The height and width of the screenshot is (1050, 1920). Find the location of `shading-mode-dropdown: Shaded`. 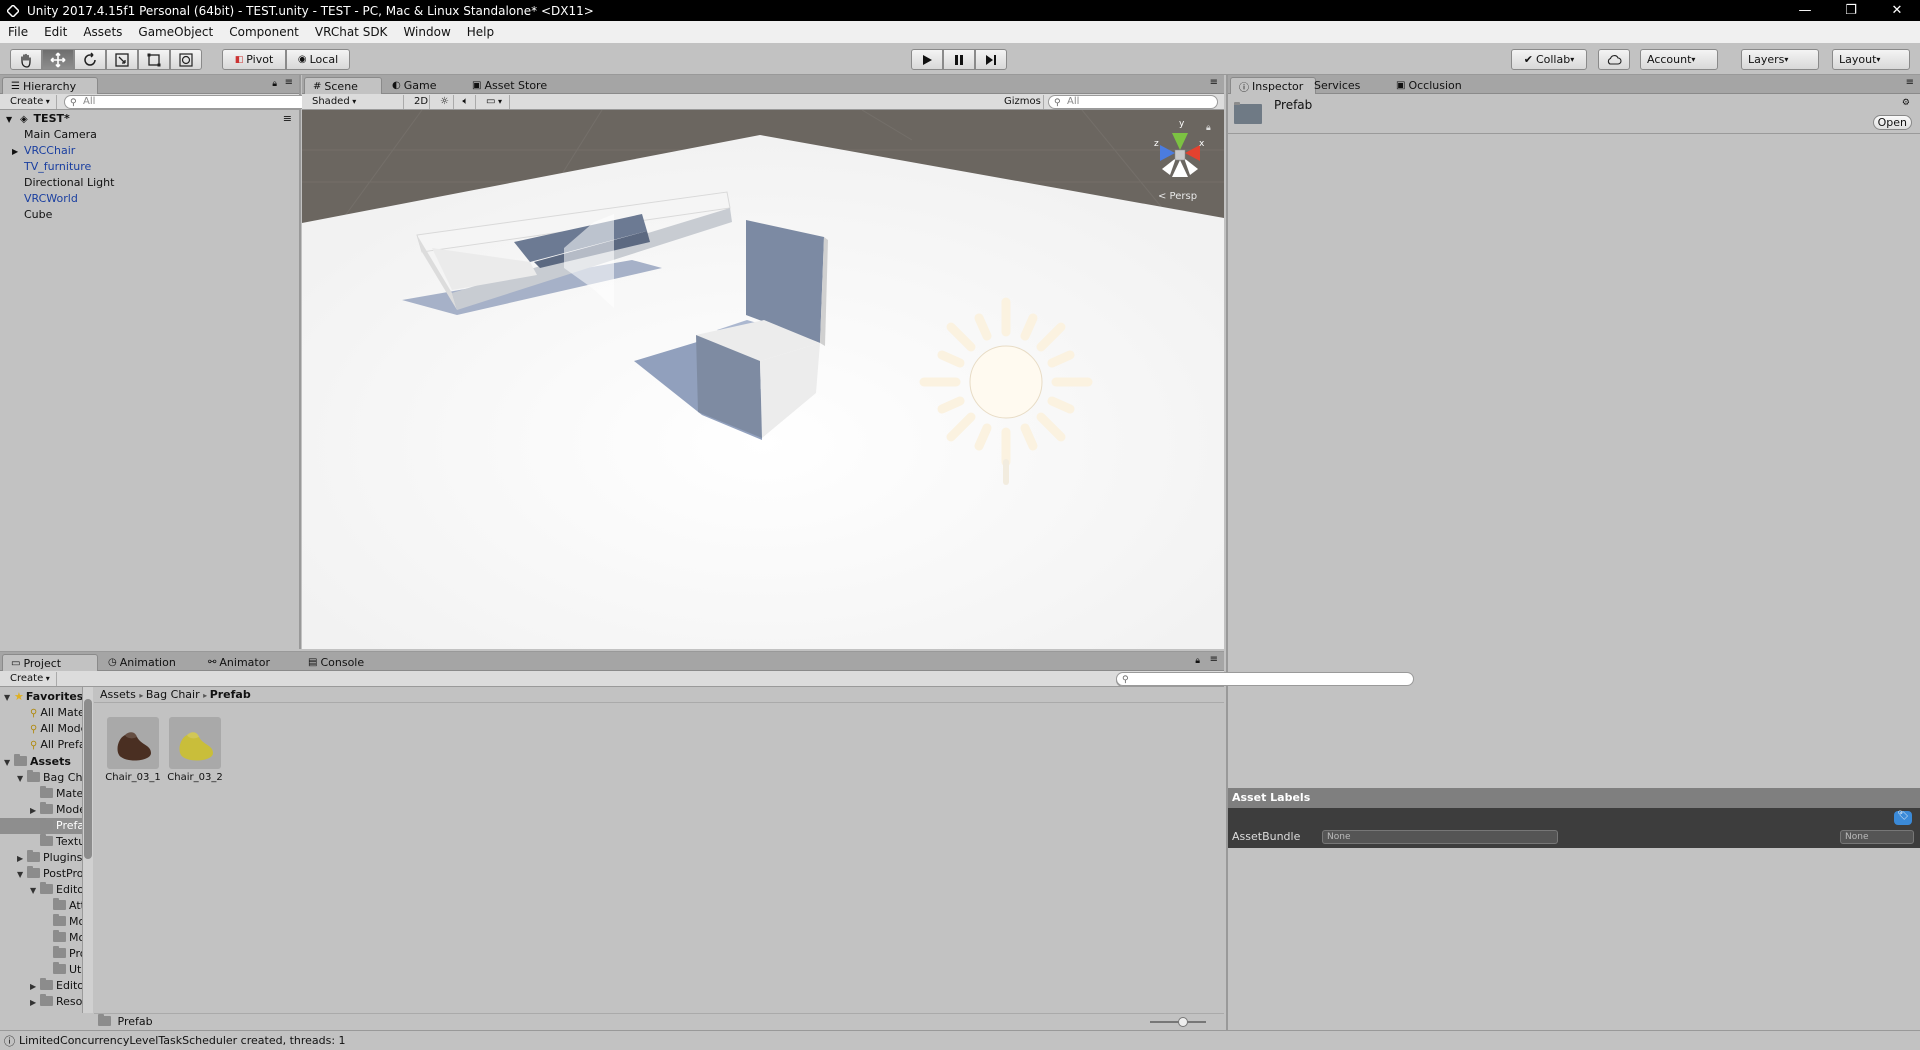

shading-mode-dropdown: Shaded is located at coordinates (355, 102).